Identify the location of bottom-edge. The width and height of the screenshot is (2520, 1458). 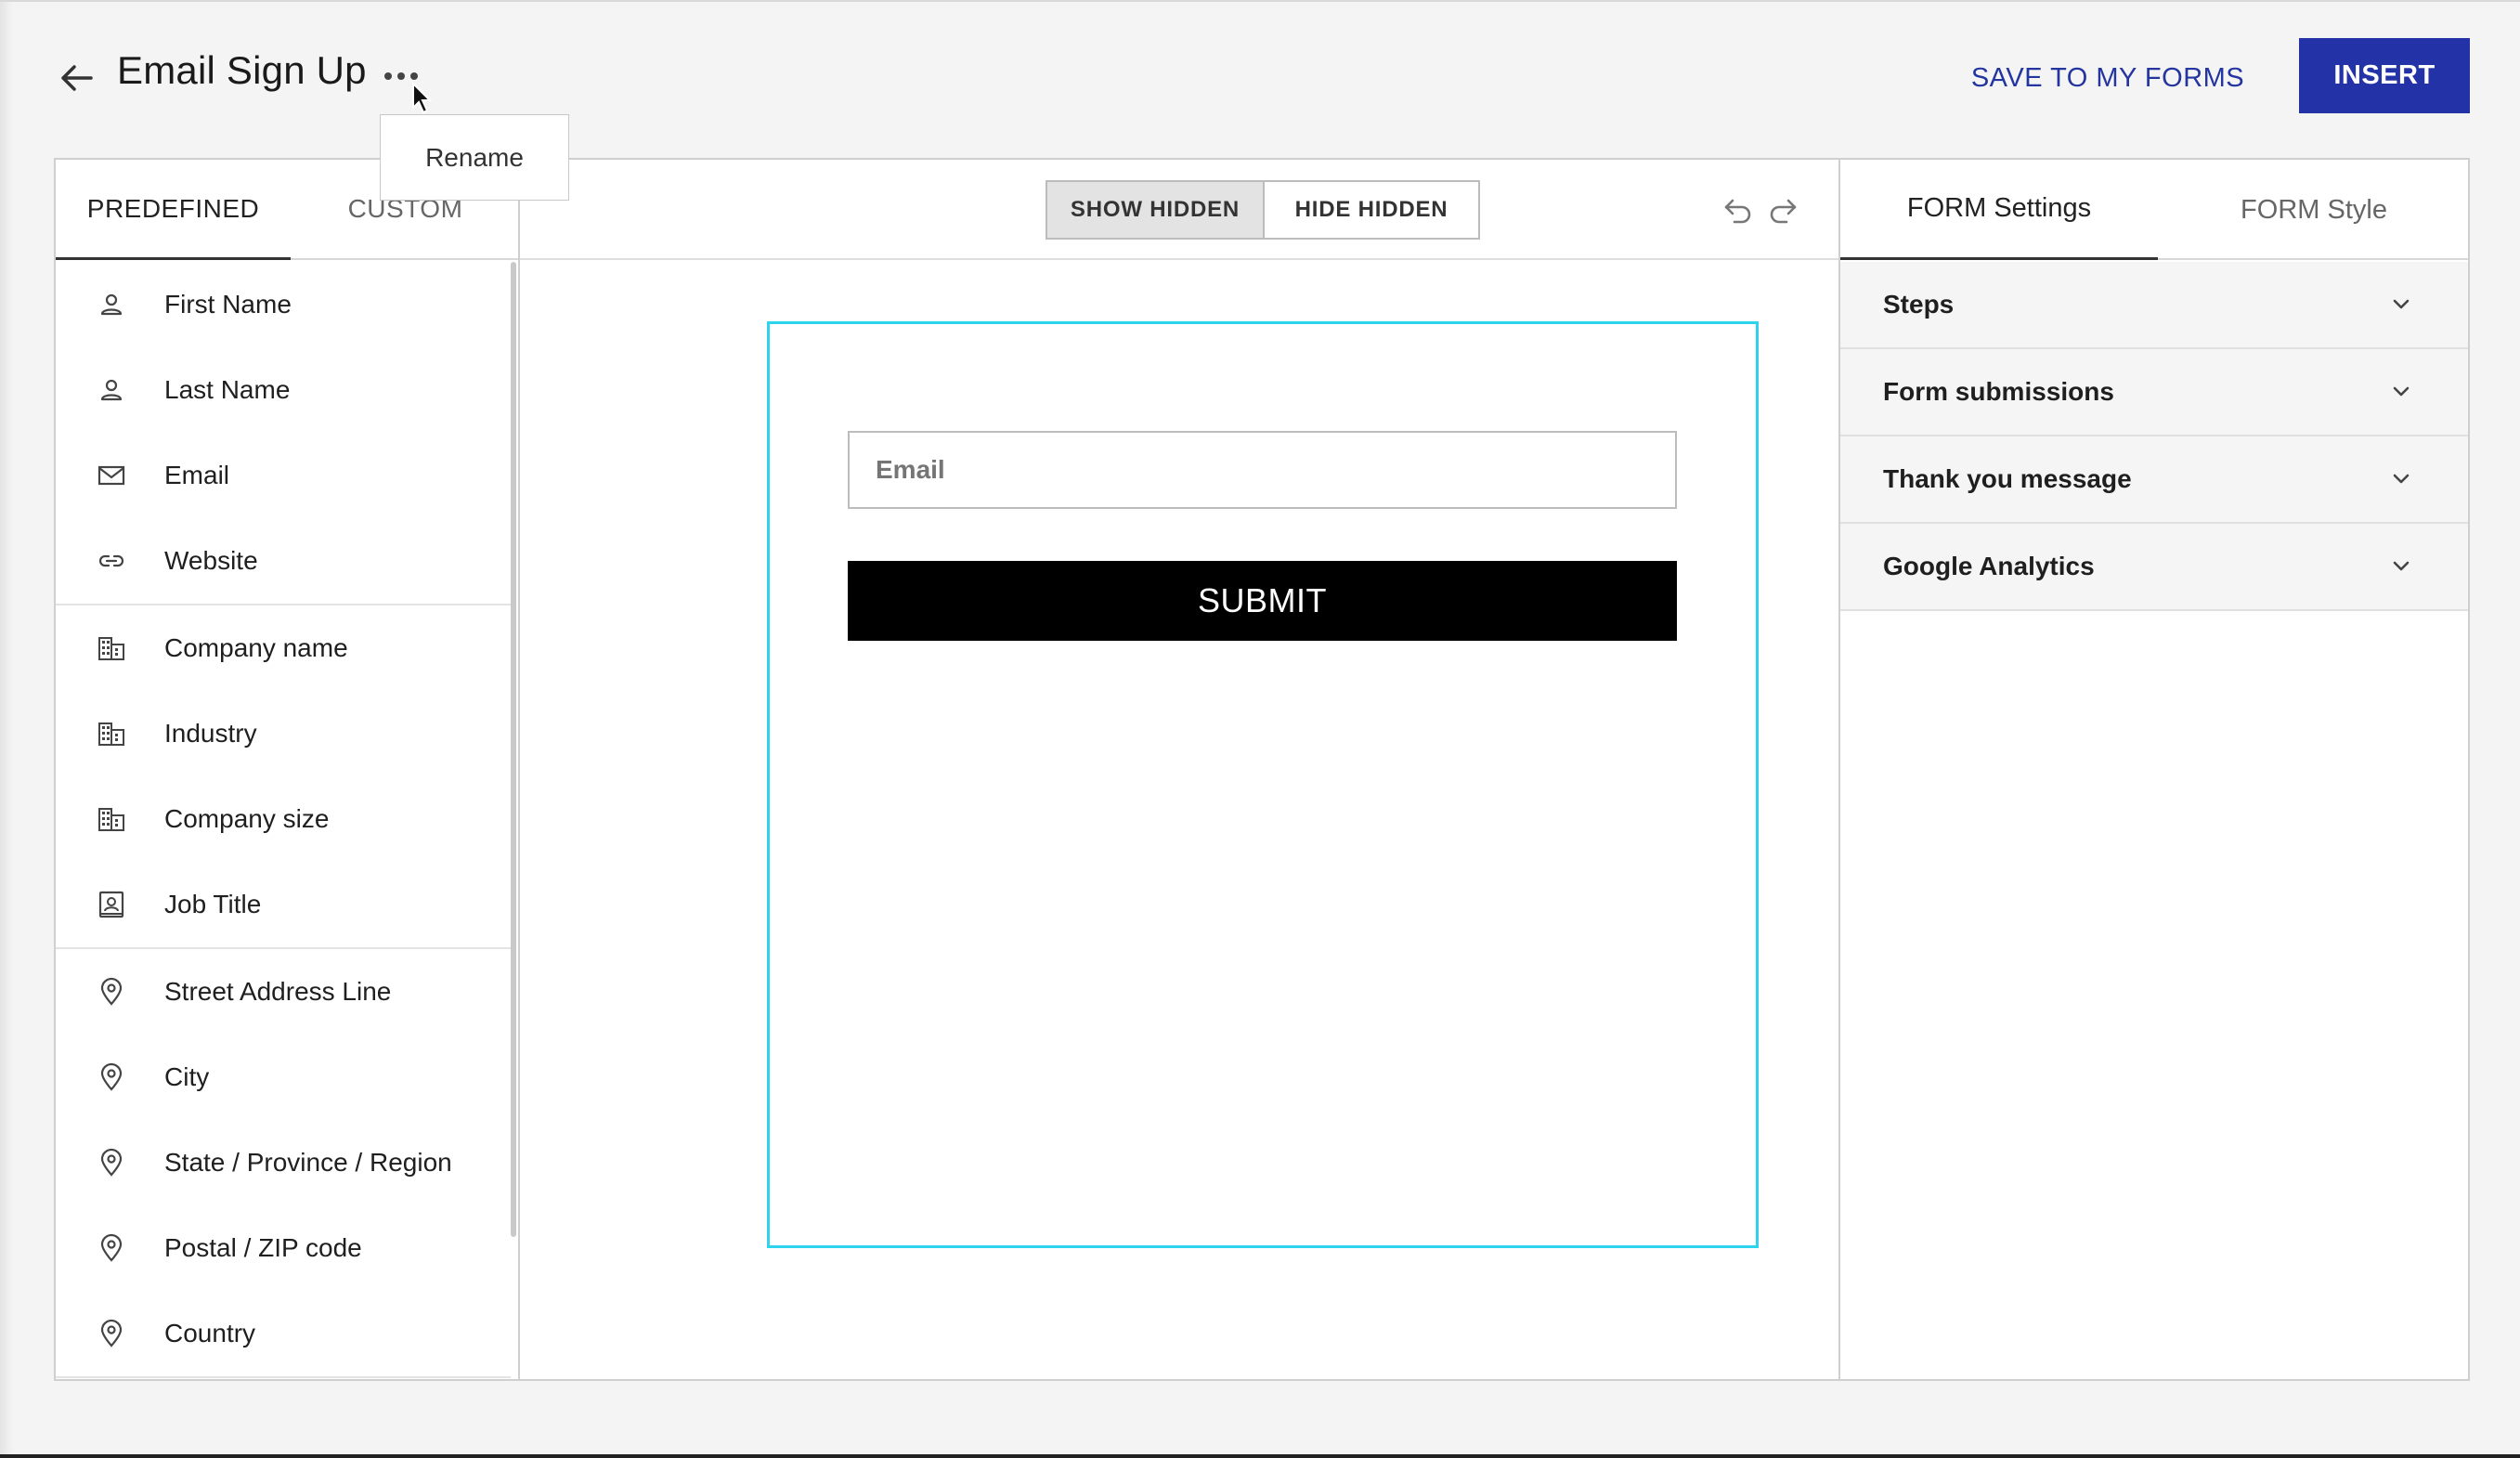
(1260, 1456).